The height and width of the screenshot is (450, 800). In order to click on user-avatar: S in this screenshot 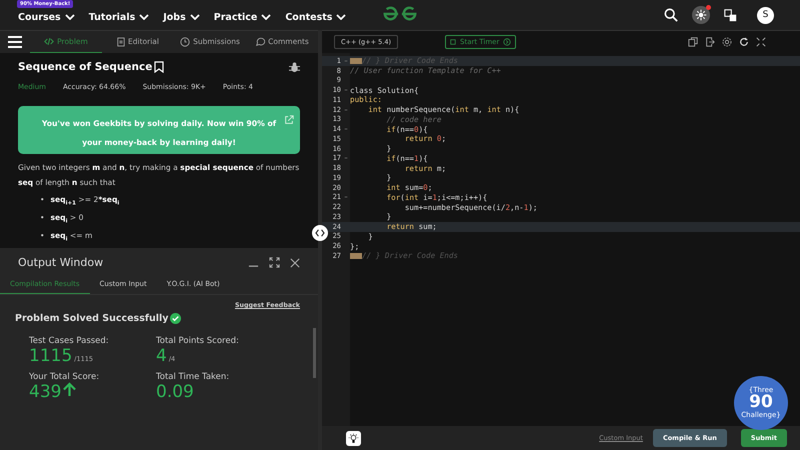, I will do `click(765, 15)`.